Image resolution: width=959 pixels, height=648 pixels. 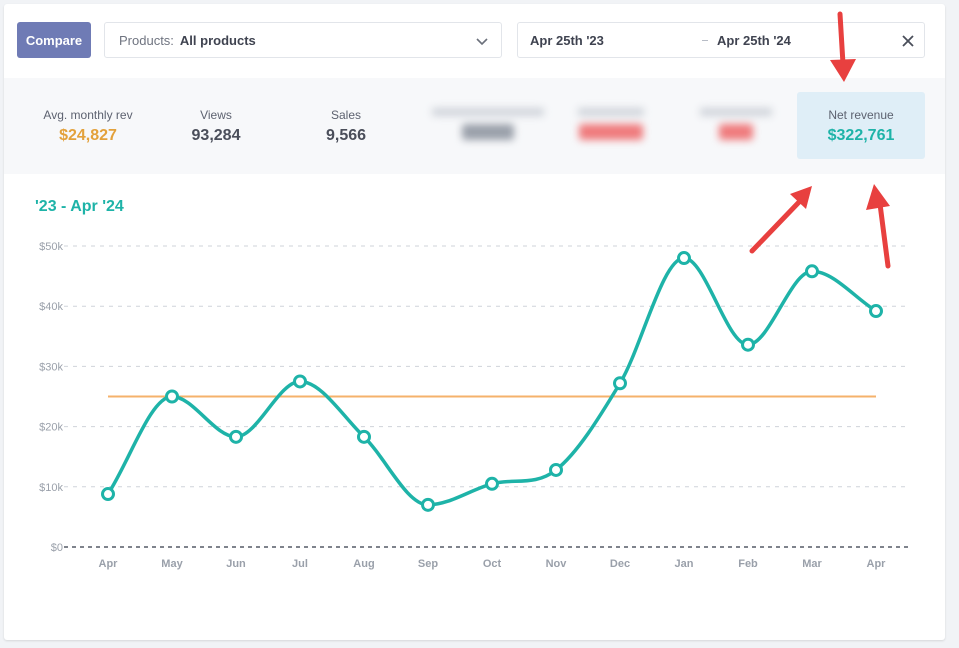 What do you see at coordinates (57, 548) in the screenshot?
I see `y-tick-label: $0` at bounding box center [57, 548].